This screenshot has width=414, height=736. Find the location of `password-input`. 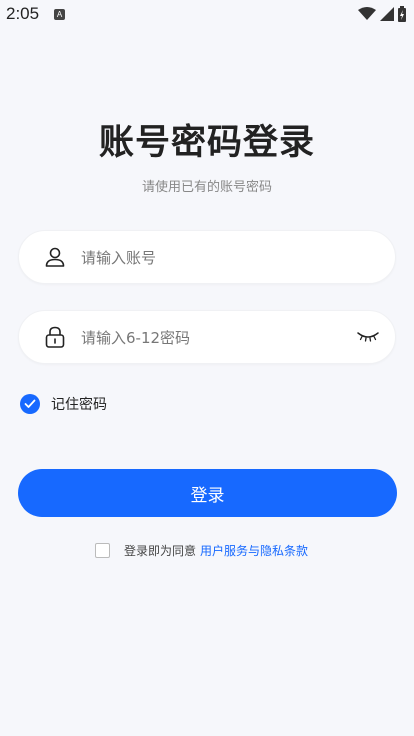

password-input is located at coordinates (216, 338).